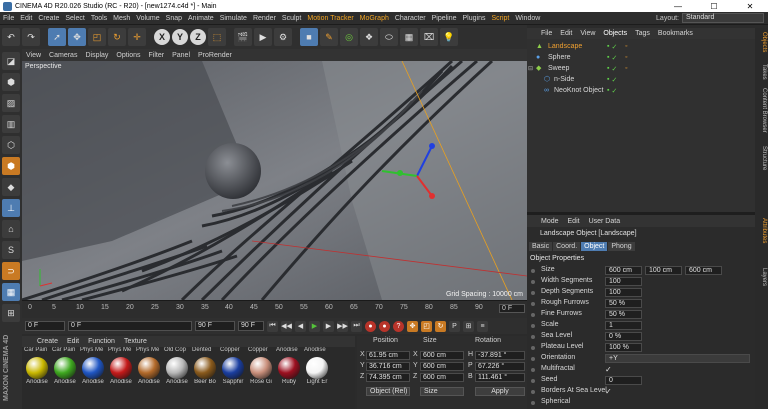  I want to click on menu-sculpt: Sculpt, so click(291, 18).